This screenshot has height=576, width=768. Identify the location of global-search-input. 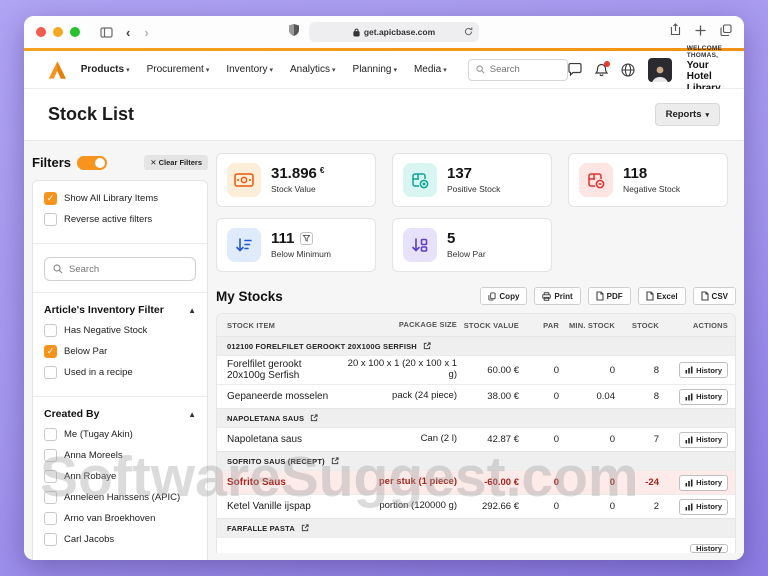
(524, 69).